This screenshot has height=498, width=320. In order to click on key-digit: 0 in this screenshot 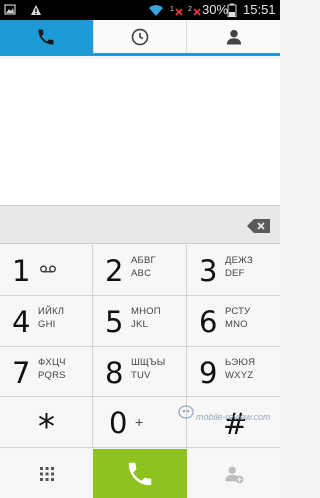, I will do `click(118, 423)`.